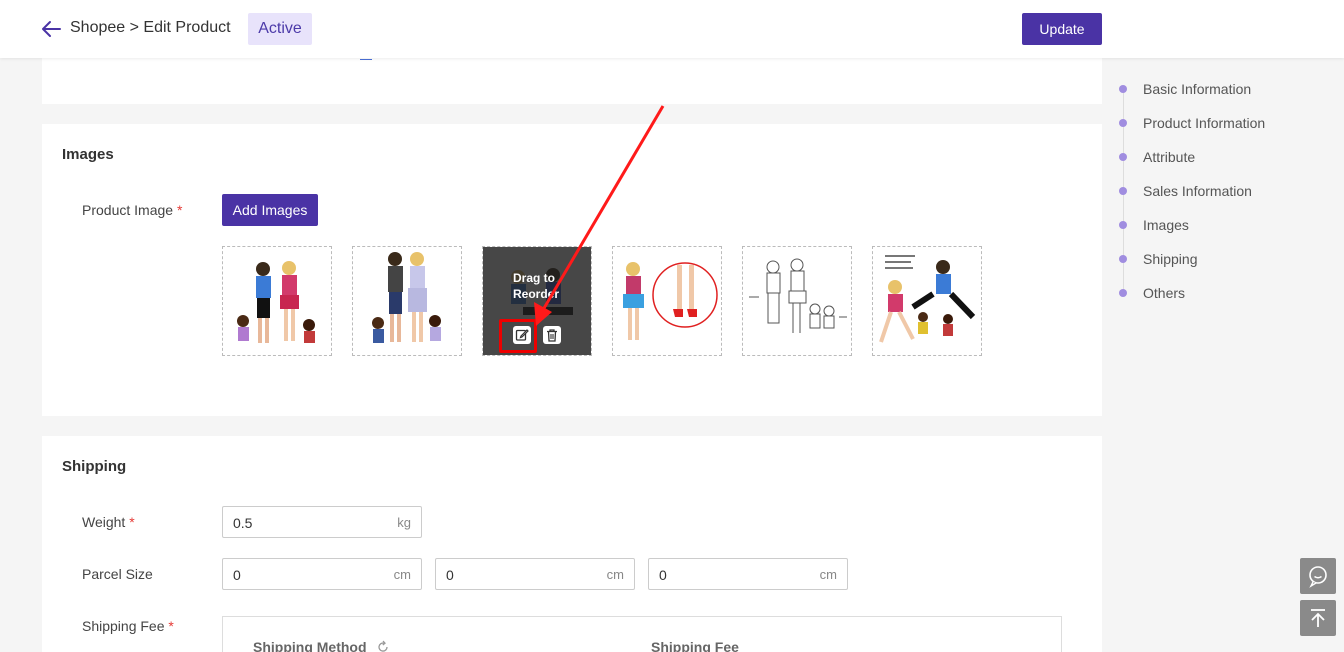 The width and height of the screenshot is (1344, 652). I want to click on weight-label: Weight *, so click(108, 522).